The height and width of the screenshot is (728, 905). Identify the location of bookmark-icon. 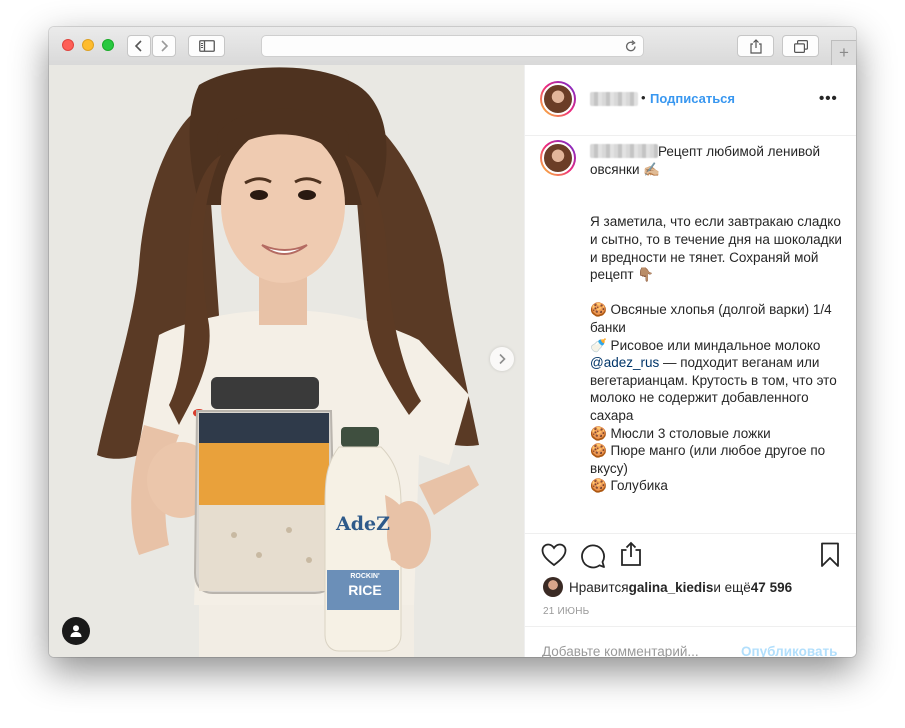
(830, 555).